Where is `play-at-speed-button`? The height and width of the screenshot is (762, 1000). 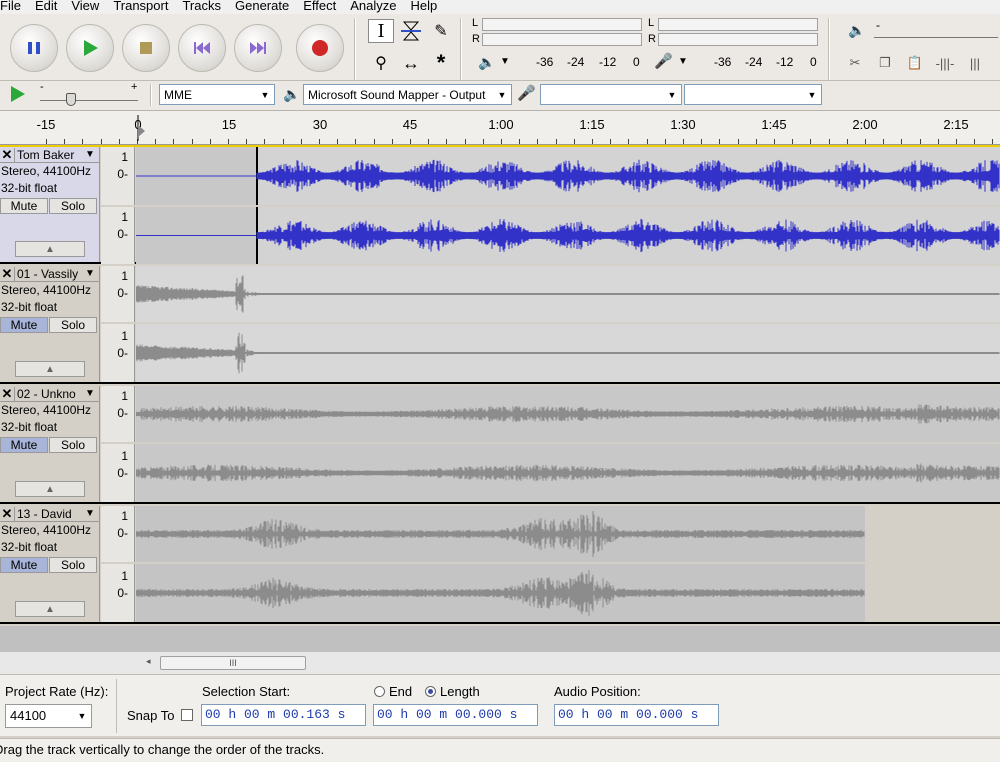
play-at-speed-button is located at coordinates (17, 95).